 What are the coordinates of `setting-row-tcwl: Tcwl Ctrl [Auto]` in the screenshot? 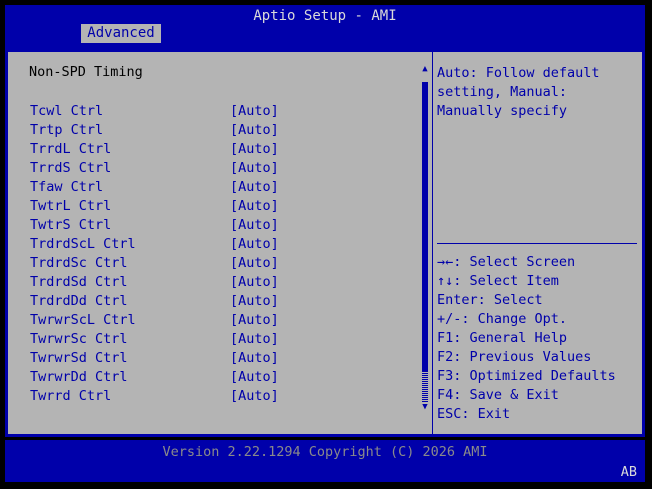 It's located at (218, 111).